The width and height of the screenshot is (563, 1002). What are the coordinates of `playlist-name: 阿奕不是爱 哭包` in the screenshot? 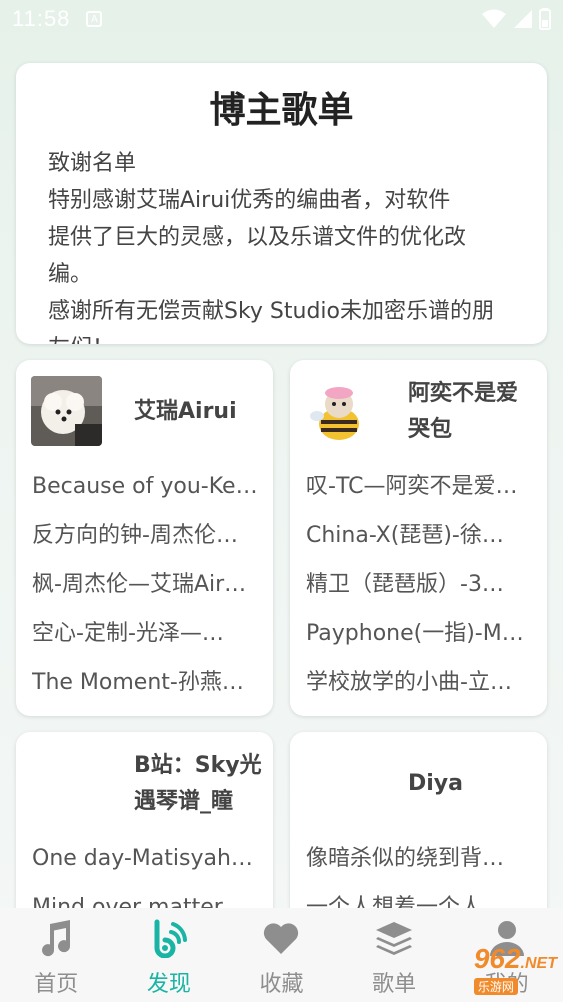 It's located at (463, 412).